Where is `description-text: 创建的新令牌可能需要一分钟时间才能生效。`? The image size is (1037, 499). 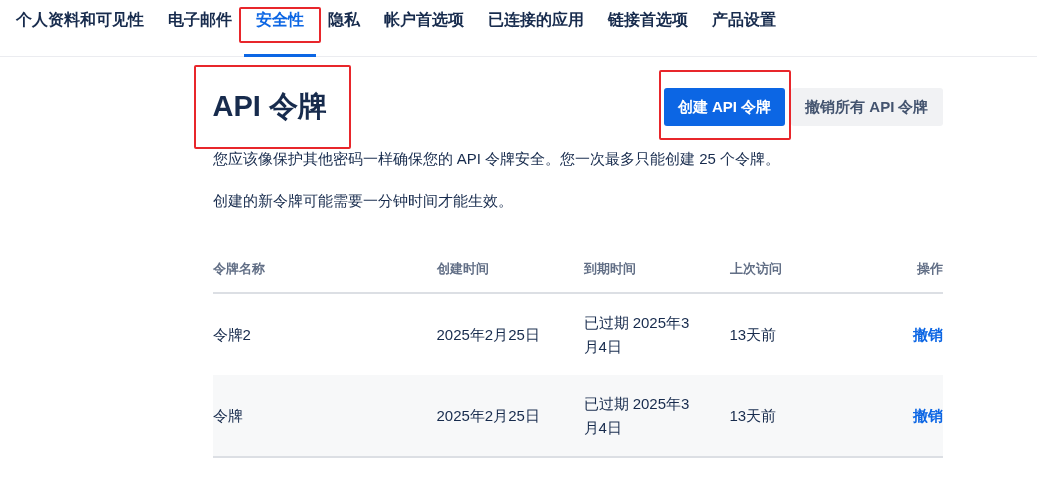 description-text: 创建的新令牌可能需要一分钟时间才能生效。 is located at coordinates (363, 201).